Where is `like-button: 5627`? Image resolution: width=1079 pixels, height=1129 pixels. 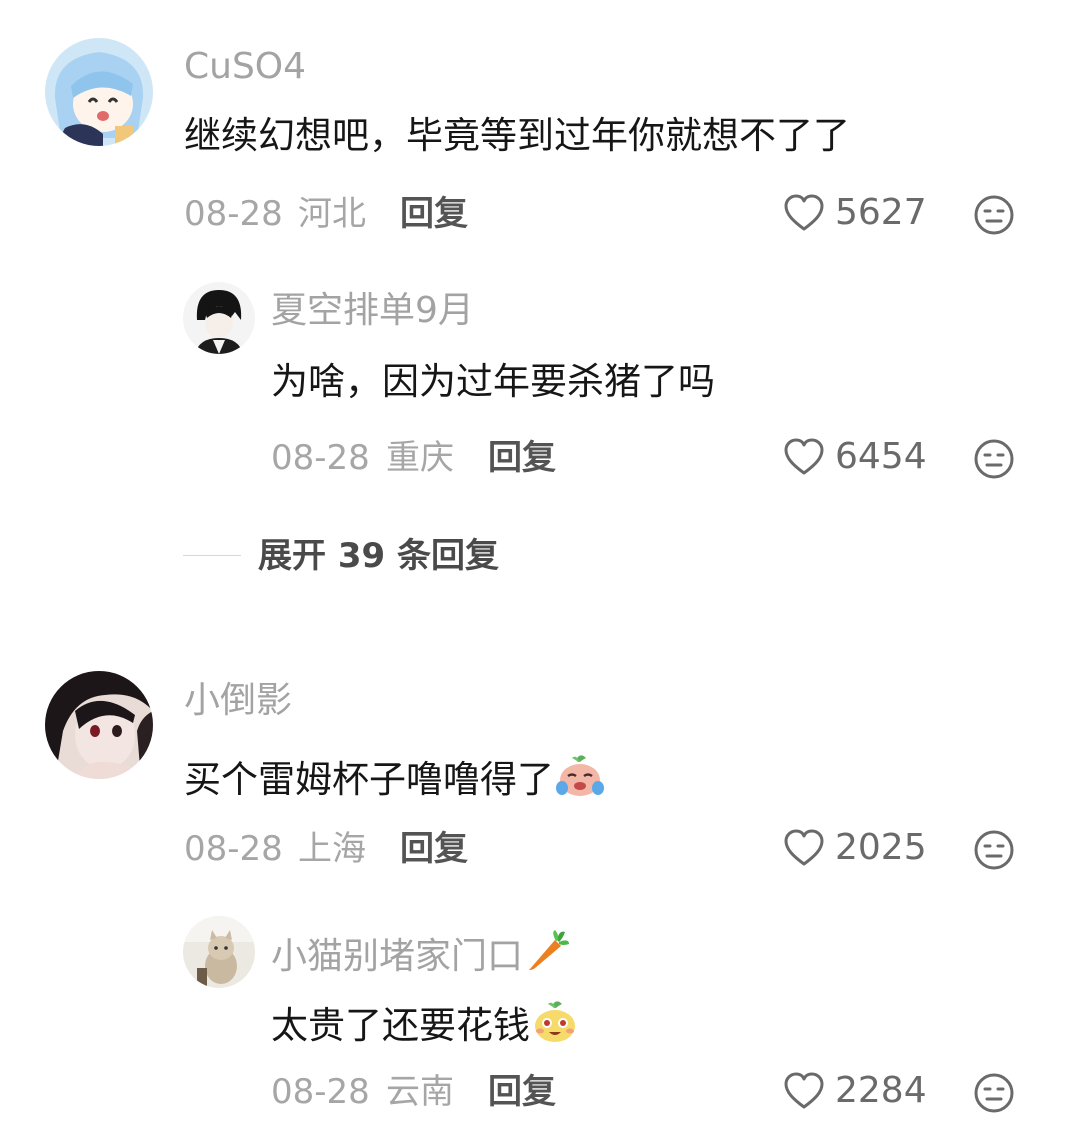
like-button: 5627 is located at coordinates (855, 213).